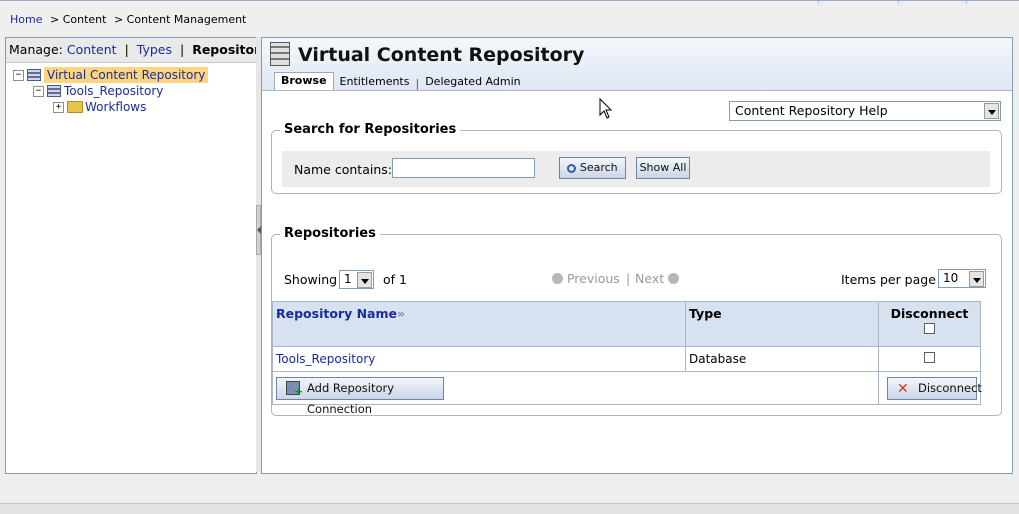 This screenshot has height=514, width=1019. What do you see at coordinates (180, 19) in the screenshot?
I see `breadcrumb-current: > Content Management` at bounding box center [180, 19].